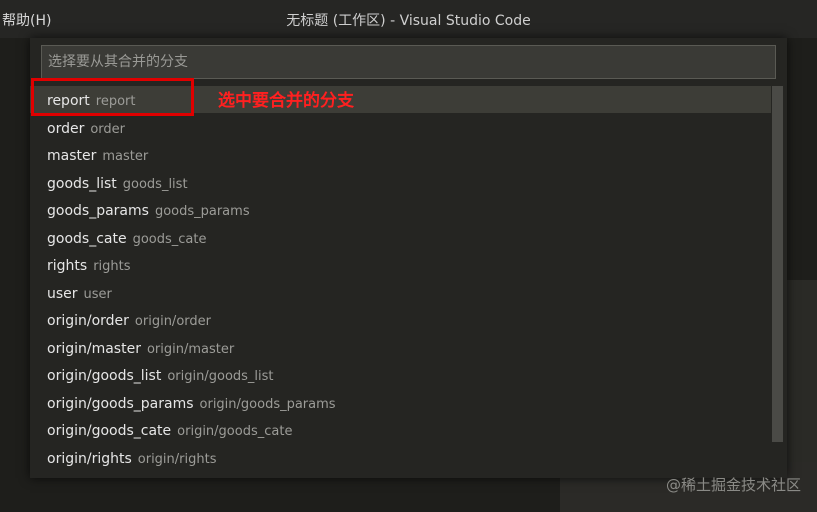 This screenshot has height=512, width=817. I want to click on branch-label: origin/goods_params, so click(120, 403).